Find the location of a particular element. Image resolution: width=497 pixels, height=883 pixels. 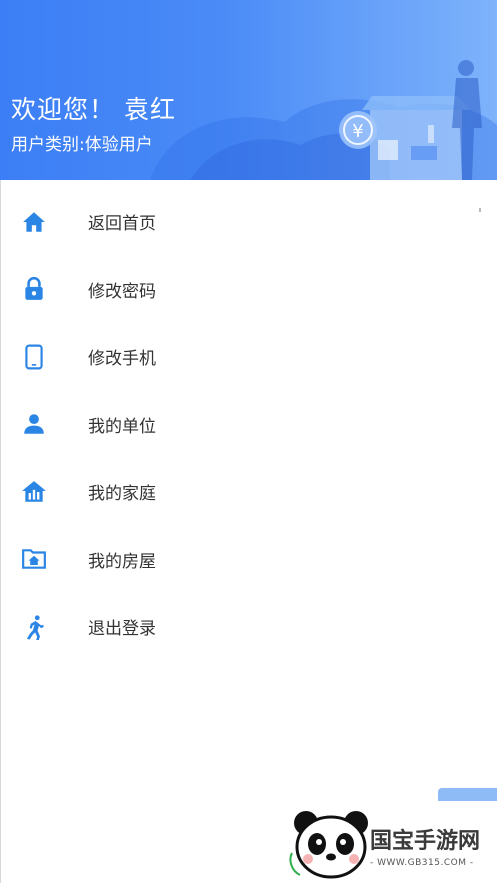

user-type-text: 用户类别:体验用户 is located at coordinates (82, 145).